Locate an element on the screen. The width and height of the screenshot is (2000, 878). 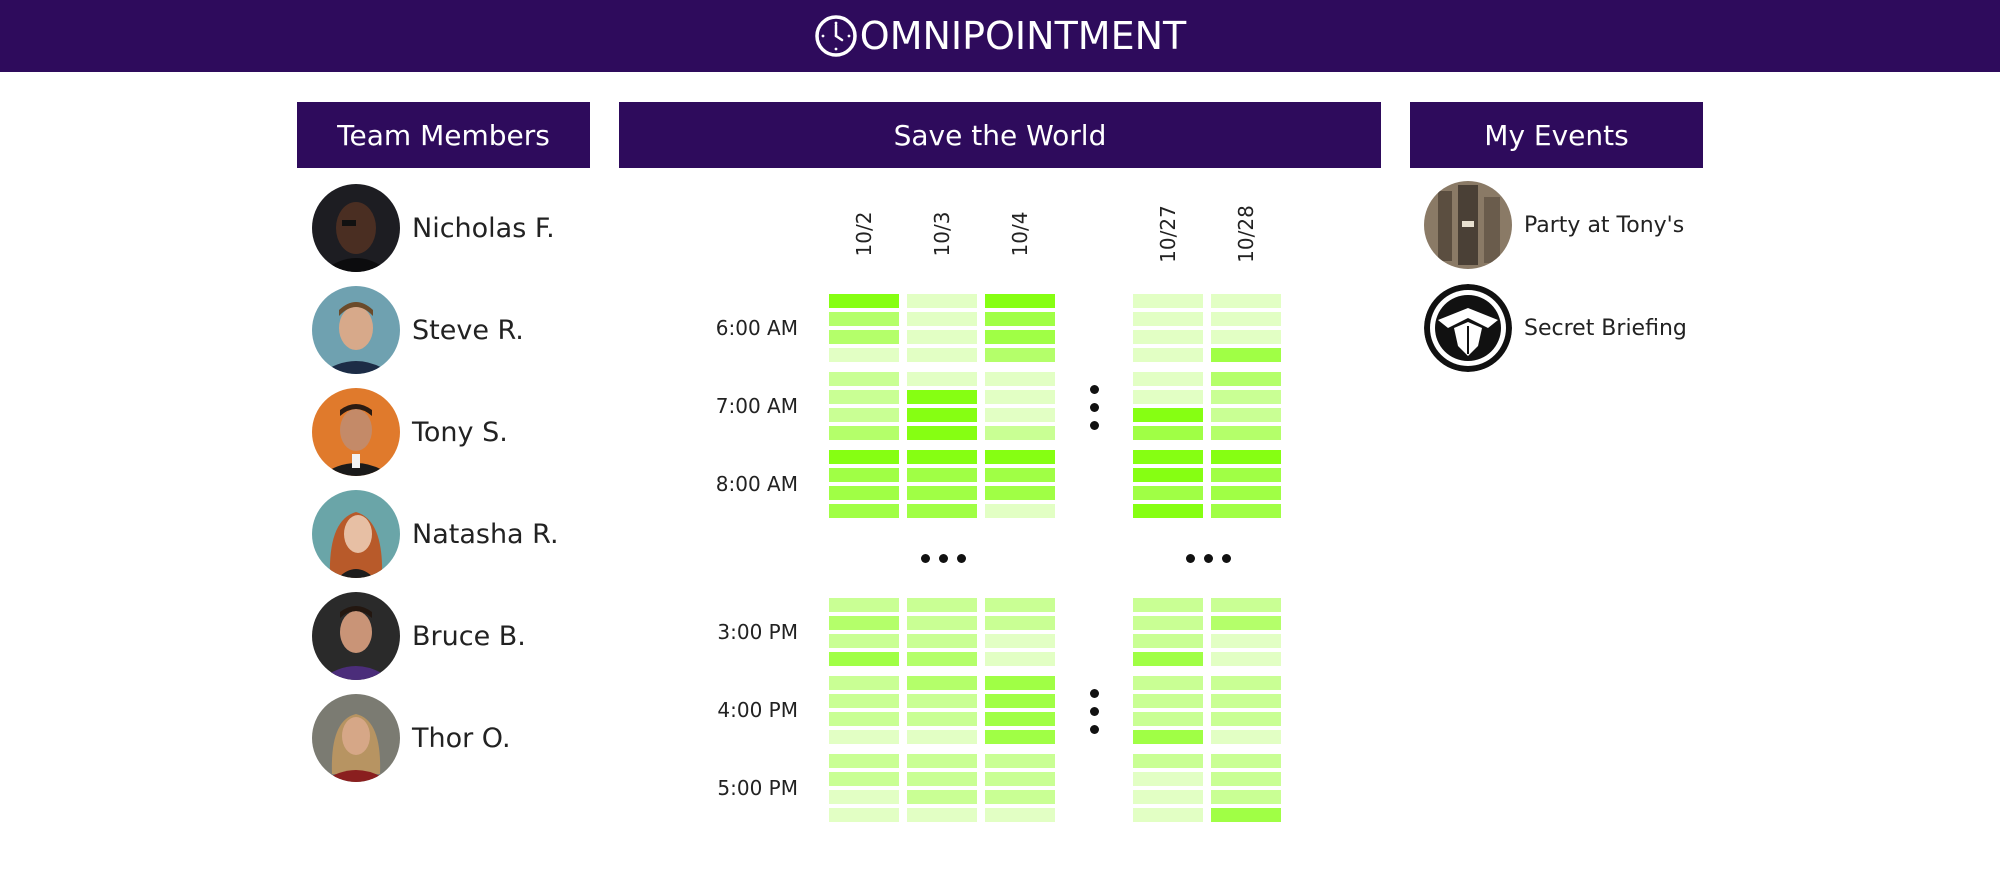
team-member-thor: Thor O. is located at coordinates (462, 738).